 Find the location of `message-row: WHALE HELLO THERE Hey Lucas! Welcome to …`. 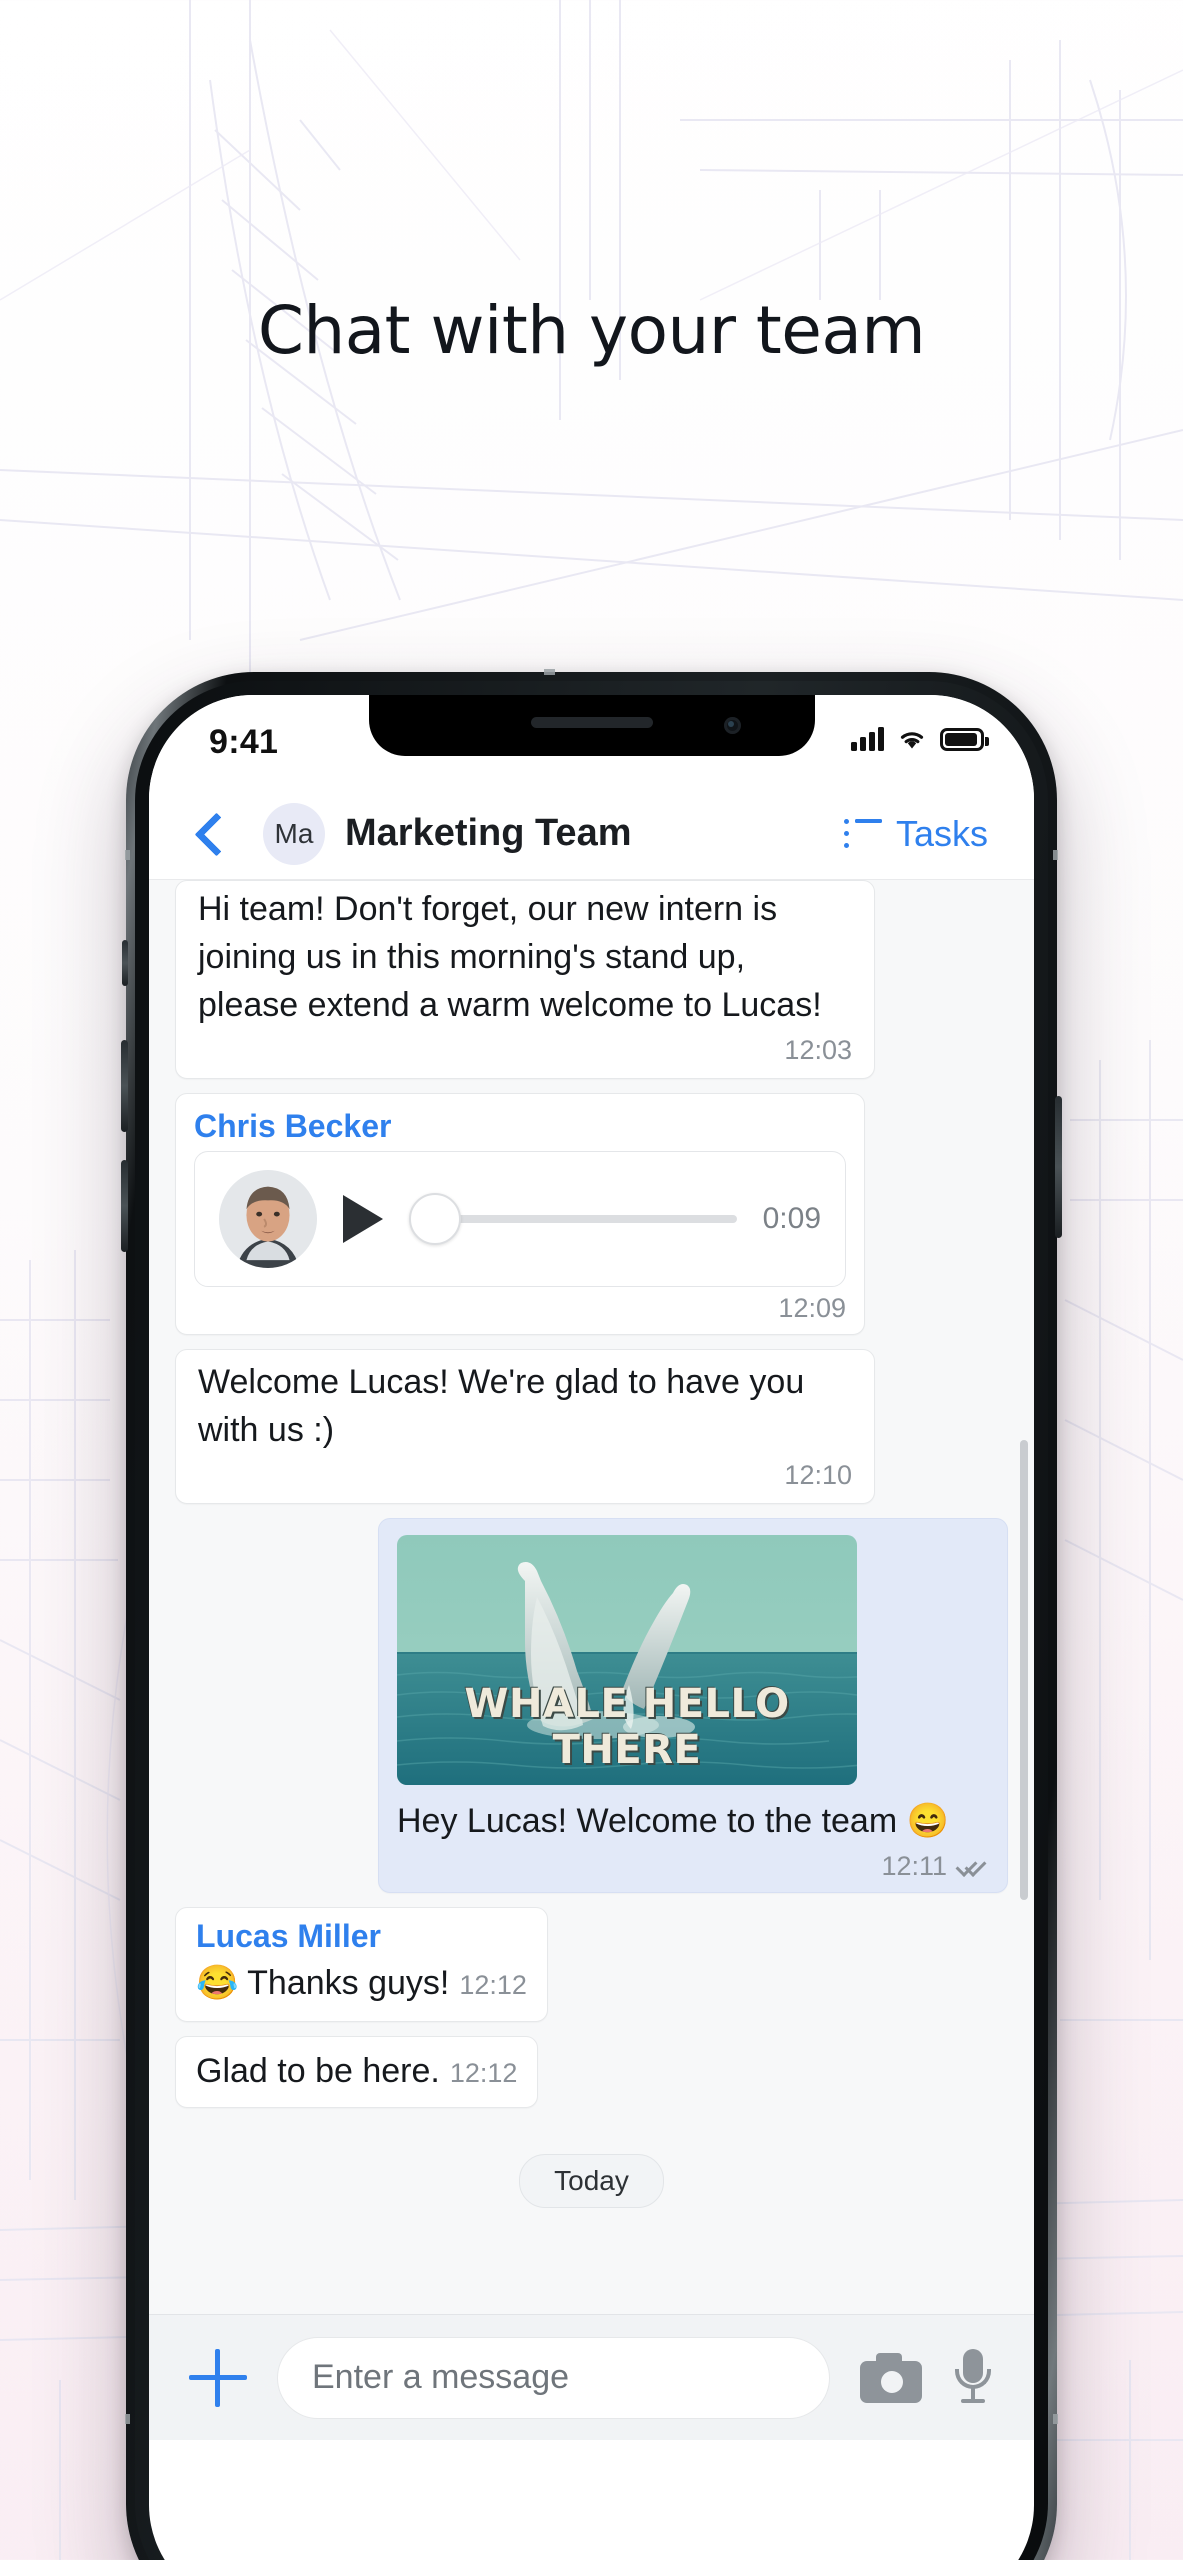

message-row: WHALE HELLO THERE Hey Lucas! Welcome to … is located at coordinates (591, 1705).